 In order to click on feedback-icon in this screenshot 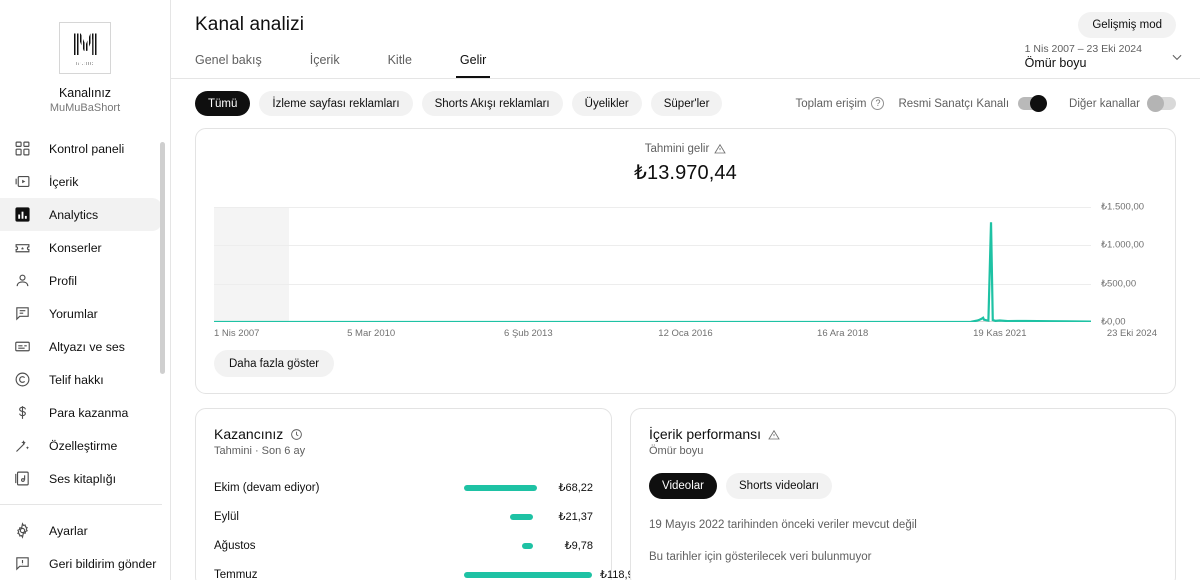, I will do `click(22, 563)`.